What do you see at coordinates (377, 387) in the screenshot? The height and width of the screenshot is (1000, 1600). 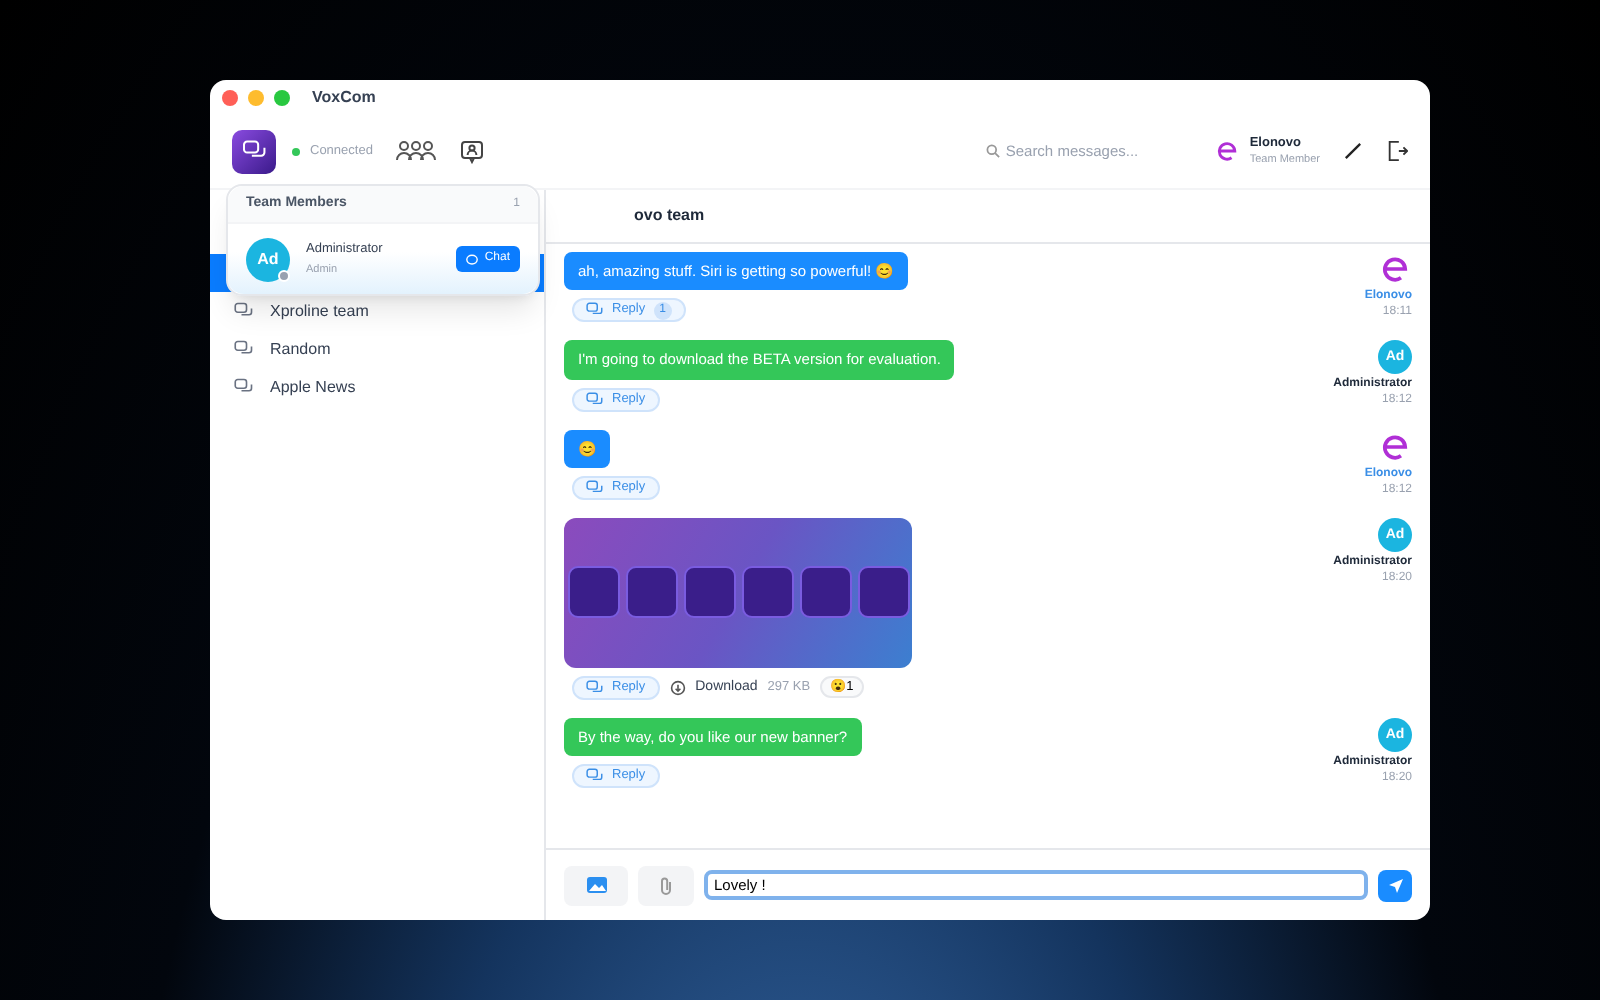 I see `channel-item: Apple News` at bounding box center [377, 387].